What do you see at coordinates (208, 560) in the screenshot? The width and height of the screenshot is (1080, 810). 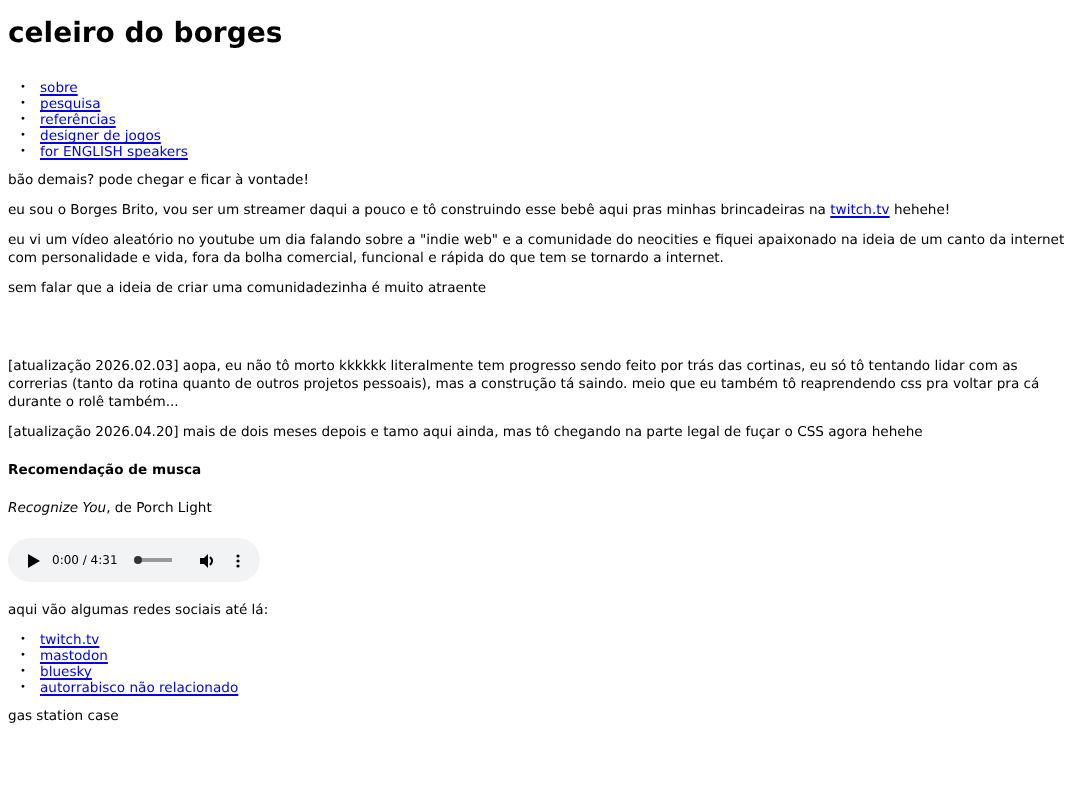 I see `volume-icon` at bounding box center [208, 560].